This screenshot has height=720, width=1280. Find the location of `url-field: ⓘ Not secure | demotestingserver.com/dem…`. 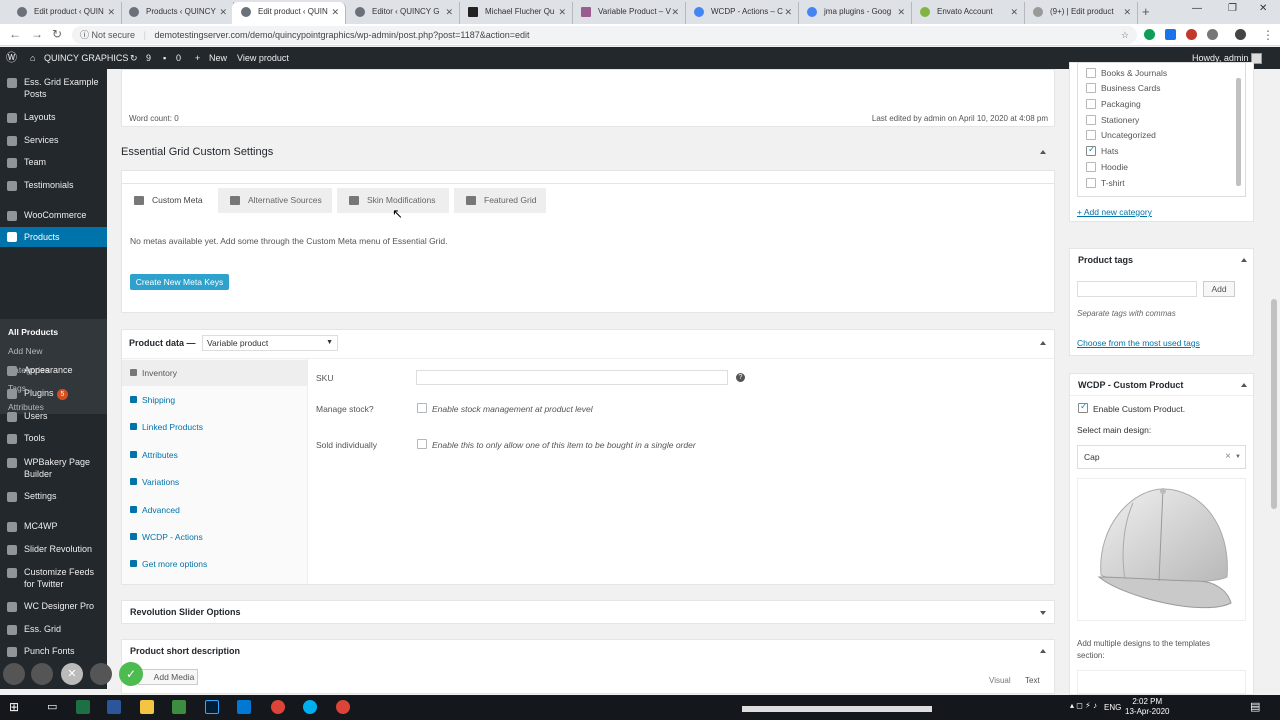

url-field: ⓘ Not secure | demotestingserver.com/dem… is located at coordinates (604, 35).